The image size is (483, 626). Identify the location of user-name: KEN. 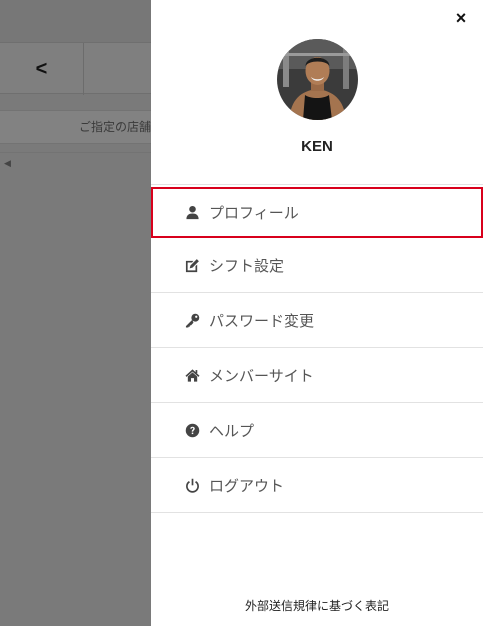
(317, 146).